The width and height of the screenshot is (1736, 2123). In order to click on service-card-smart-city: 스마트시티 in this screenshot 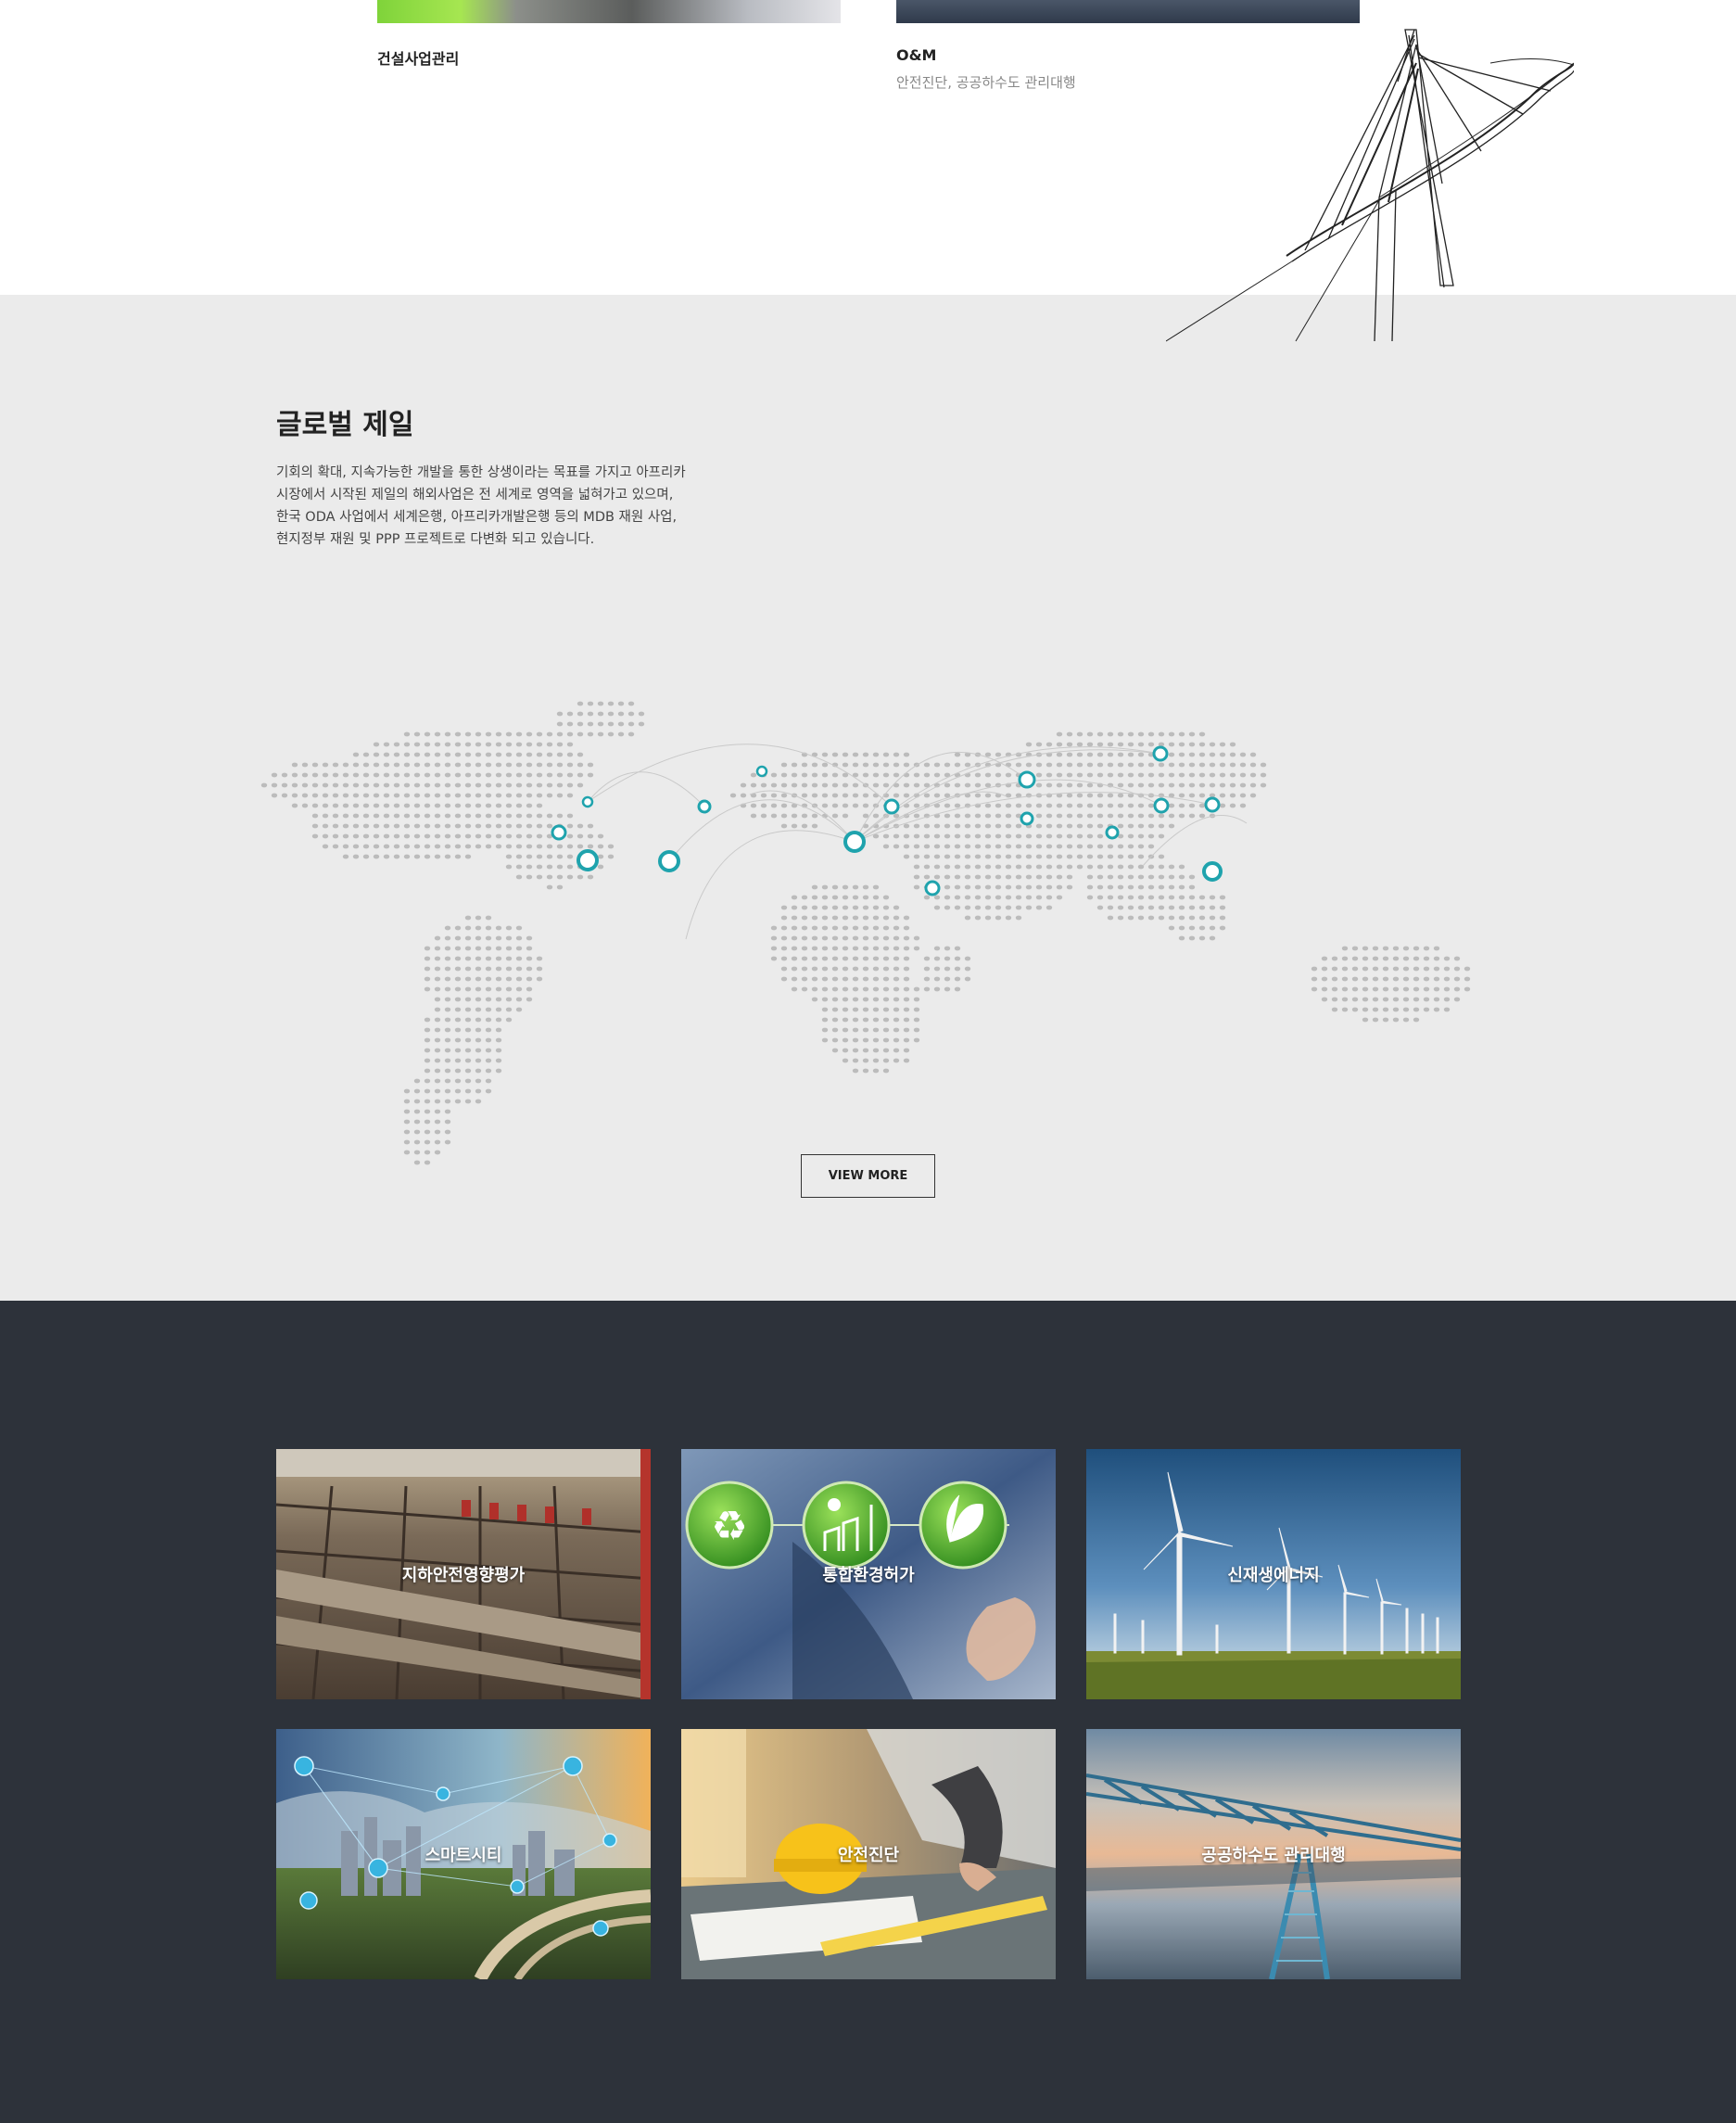, I will do `click(463, 1854)`.